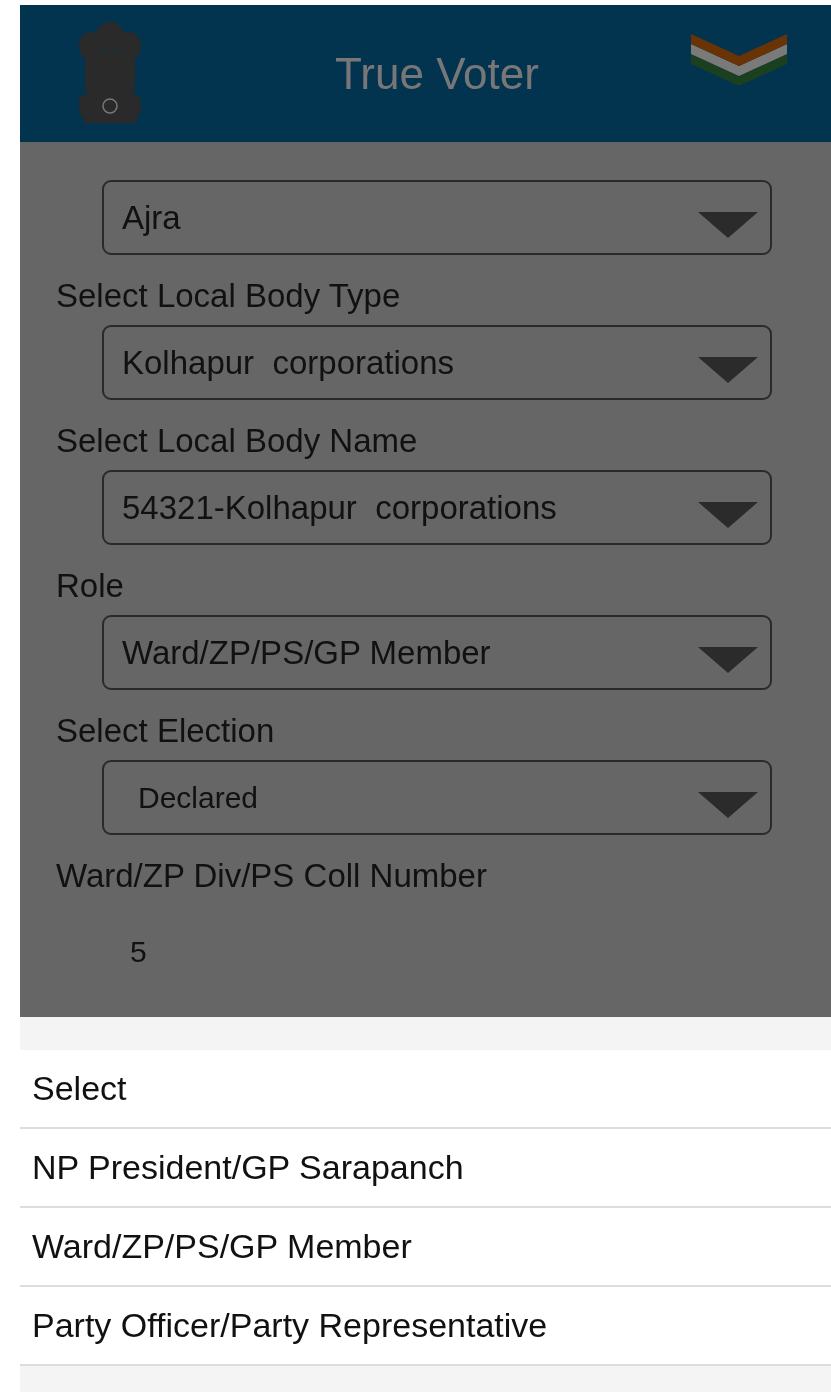  What do you see at coordinates (166, 731) in the screenshot?
I see `field-label: Select Election` at bounding box center [166, 731].